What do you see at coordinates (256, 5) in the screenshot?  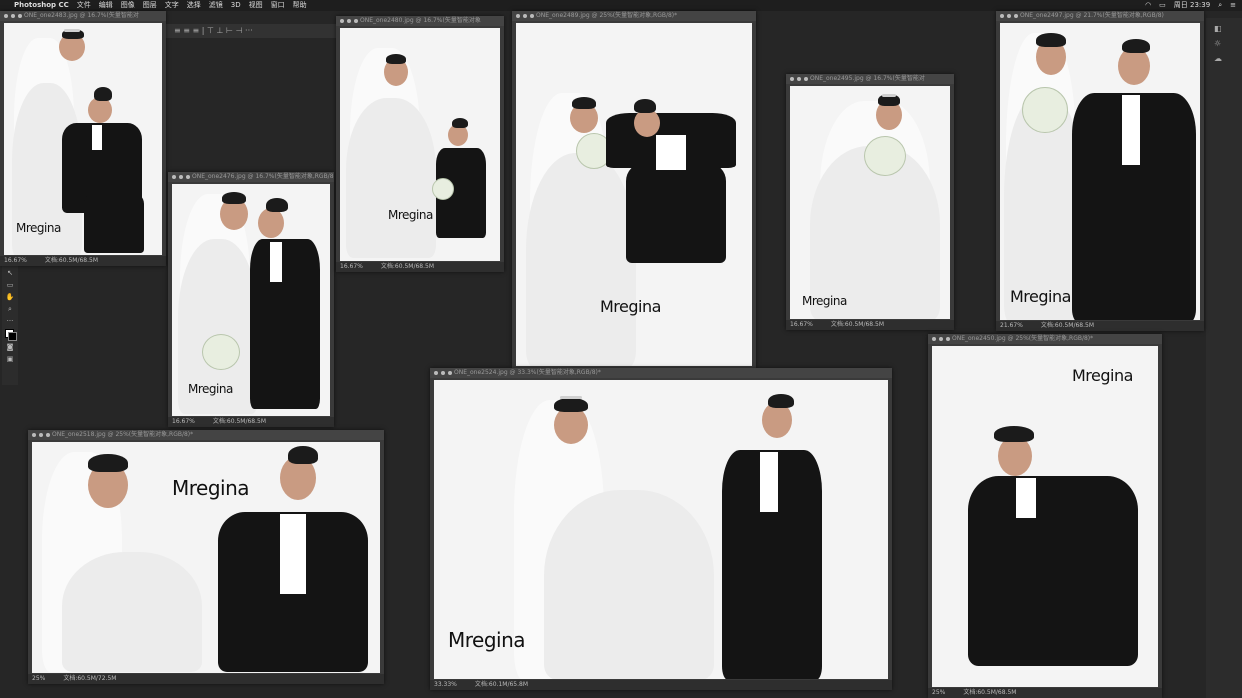 I see `menu-item-view: 视图` at bounding box center [256, 5].